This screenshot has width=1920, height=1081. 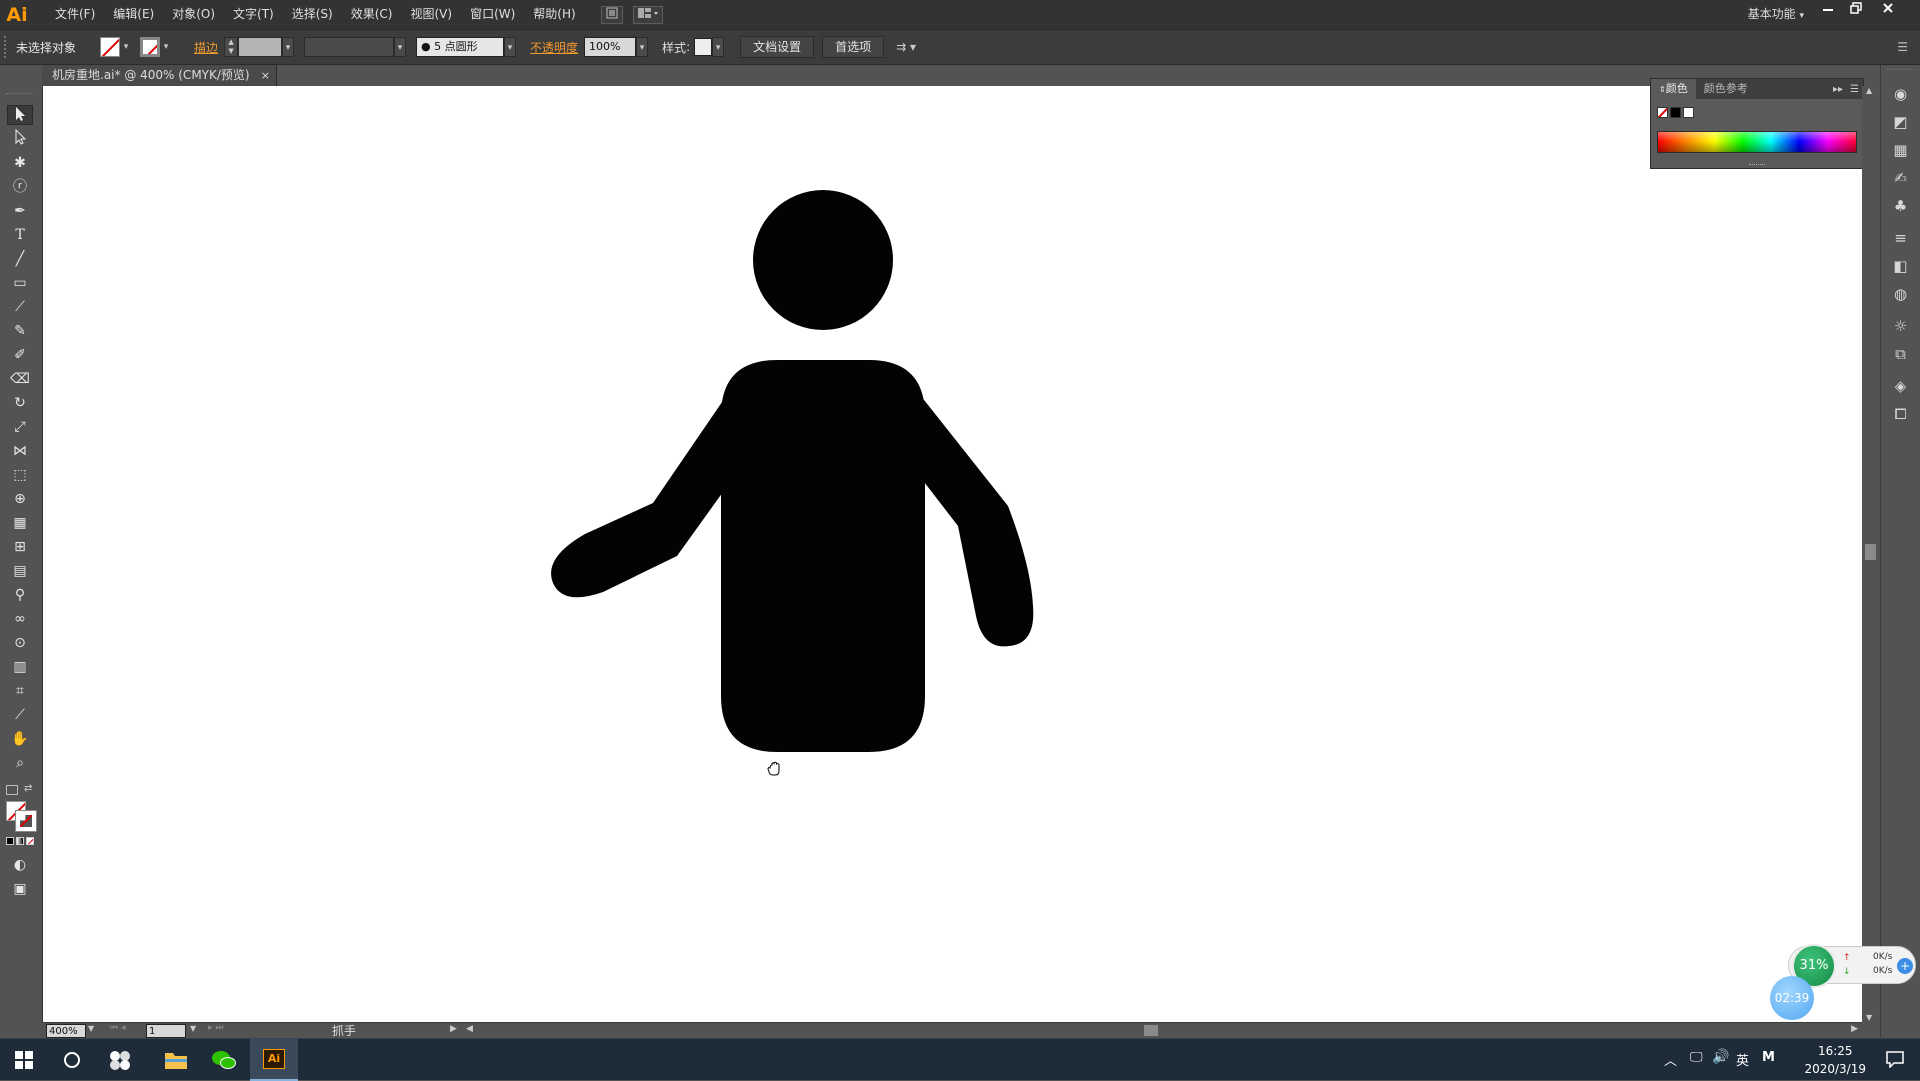 What do you see at coordinates (1670, 1059) in the screenshot?
I see `show-hidden-icons-chevron-icon: ︿` at bounding box center [1670, 1059].